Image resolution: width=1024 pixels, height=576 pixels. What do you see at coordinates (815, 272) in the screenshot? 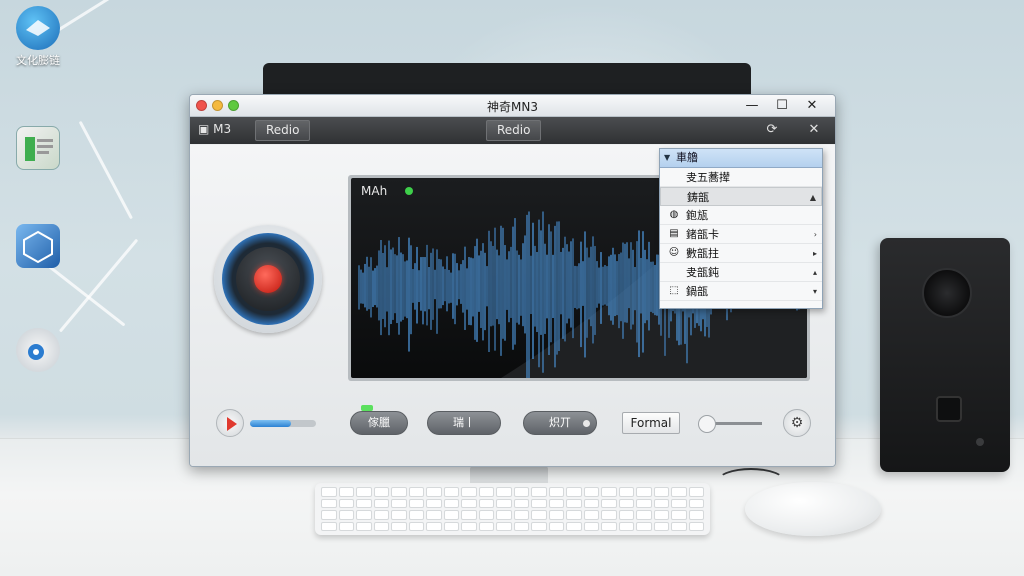
I see `scroll-arrow-icon: ▴` at bounding box center [815, 272].